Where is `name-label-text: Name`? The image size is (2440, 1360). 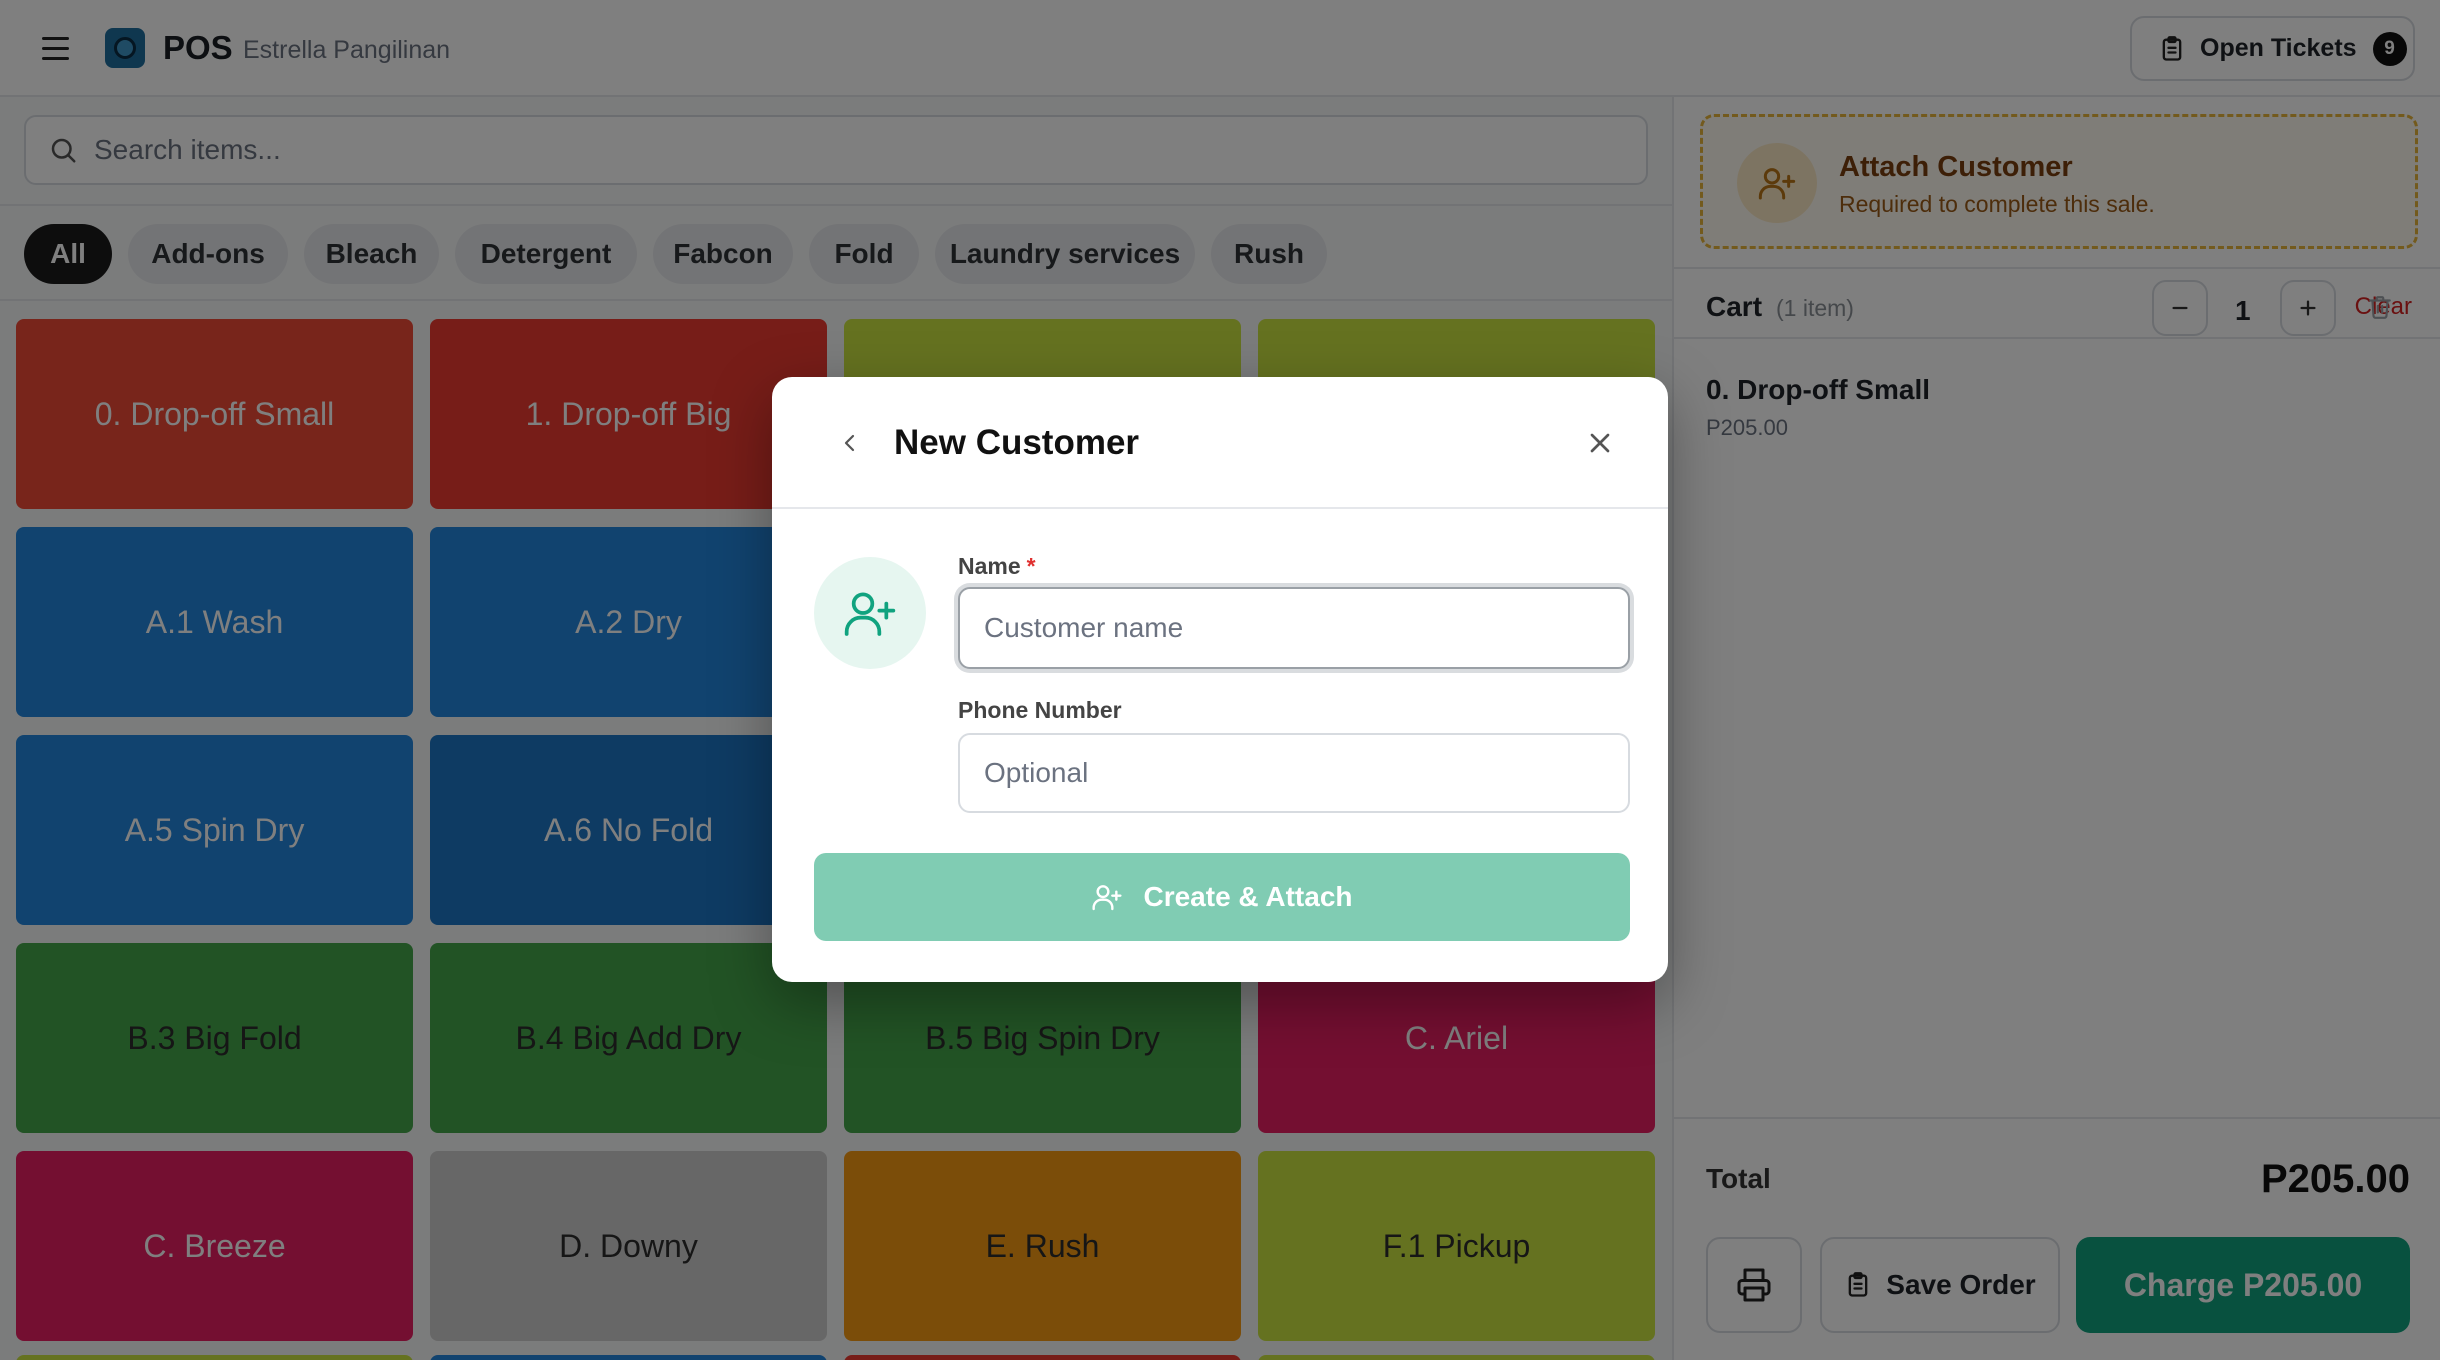
name-label-text: Name is located at coordinates (989, 566).